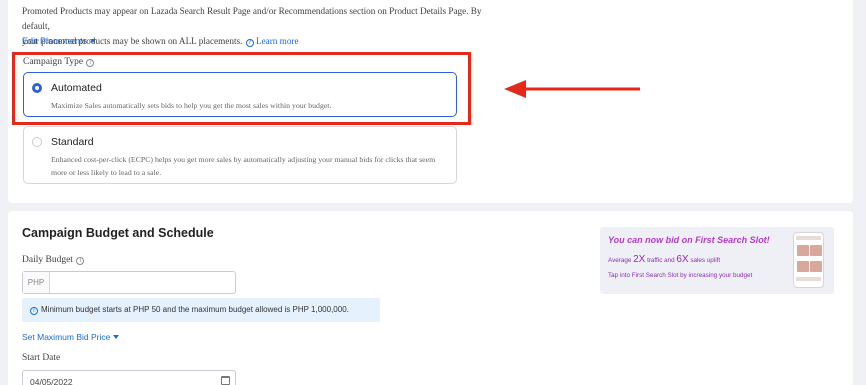 The height and width of the screenshot is (385, 866). Describe the element at coordinates (47, 260) in the screenshot. I see `daily-budget-label-text: Daily Budget` at that location.